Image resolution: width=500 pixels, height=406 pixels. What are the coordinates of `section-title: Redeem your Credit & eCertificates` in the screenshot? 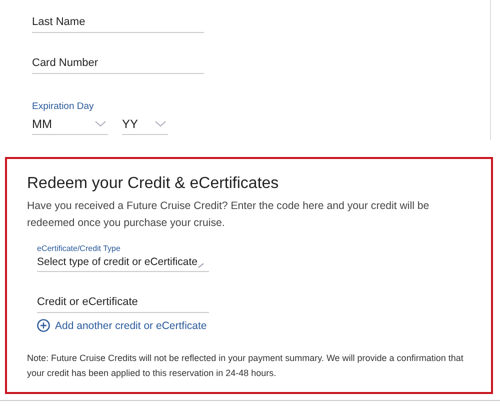 It's located at (153, 184).